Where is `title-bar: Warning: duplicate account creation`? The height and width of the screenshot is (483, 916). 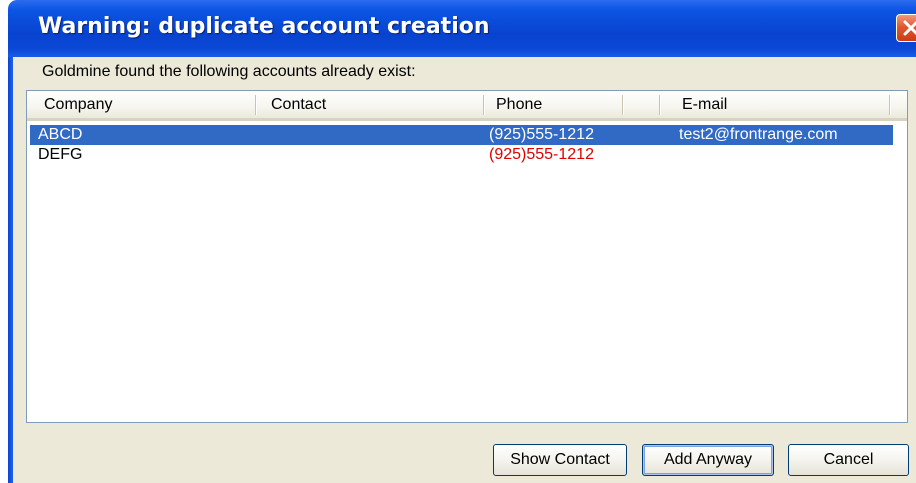 title-bar: Warning: duplicate account creation is located at coordinates (462, 28).